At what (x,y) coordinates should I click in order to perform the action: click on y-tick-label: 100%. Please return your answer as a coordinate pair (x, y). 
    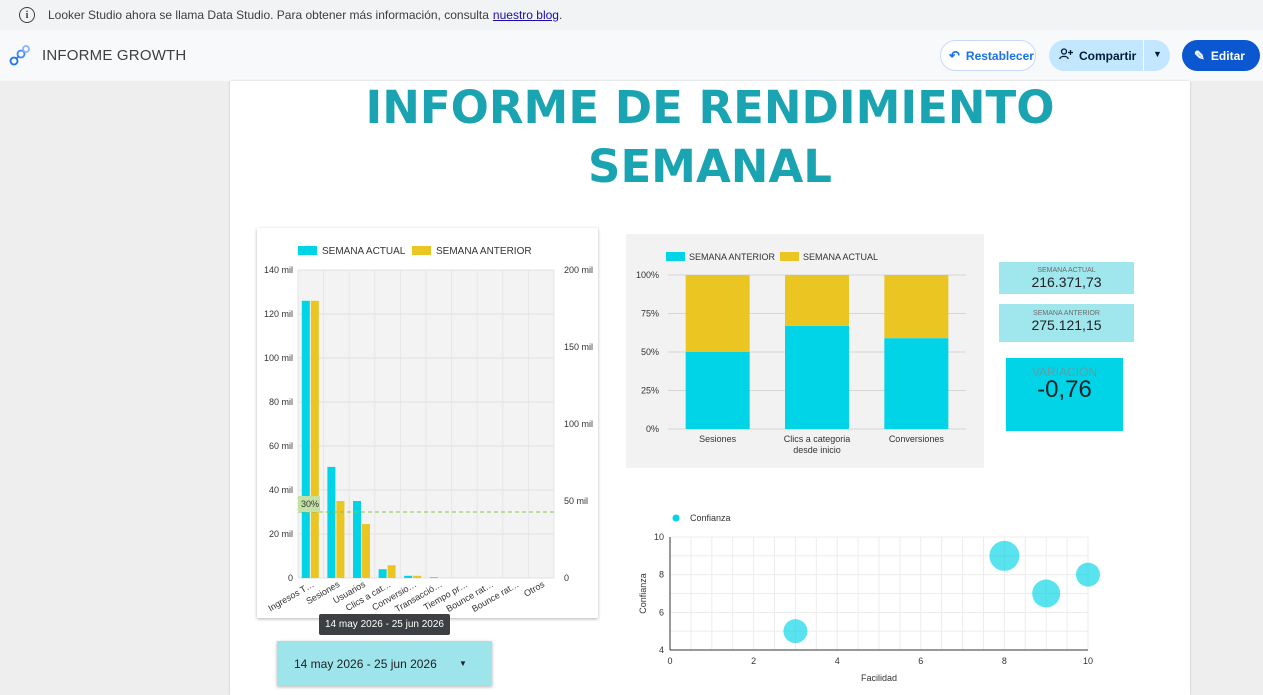
    Looking at the image, I should click on (647, 275).